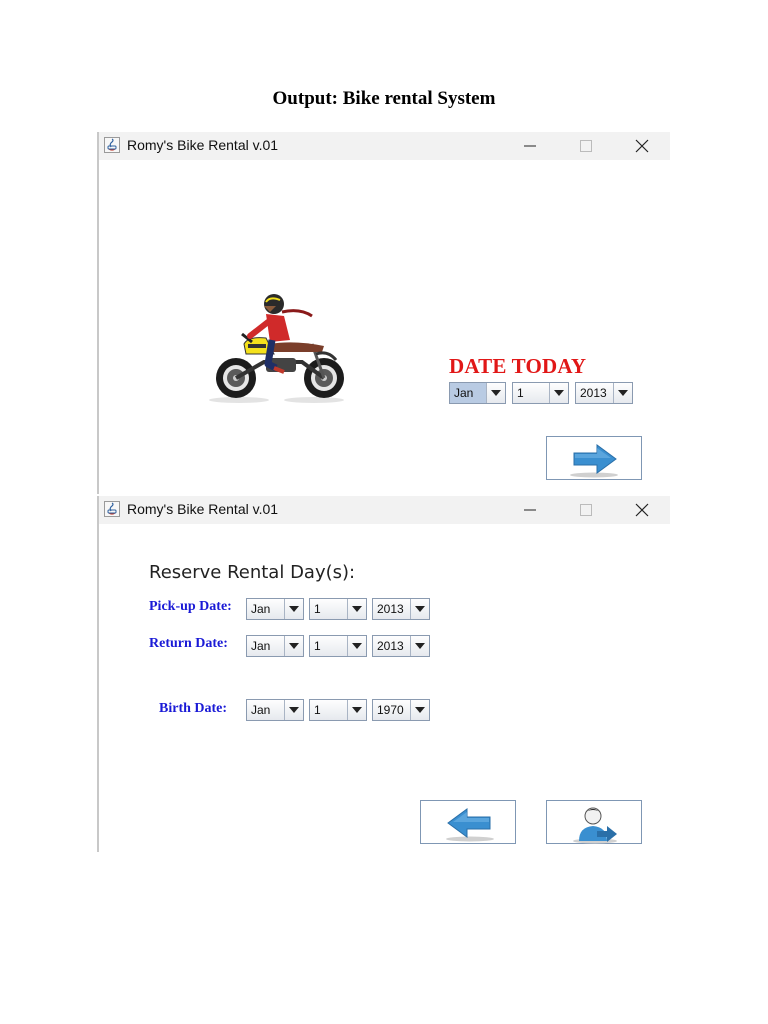 The width and height of the screenshot is (768, 1024). Describe the element at coordinates (193, 708) in the screenshot. I see `birth-date-label: Birth Date:` at that location.